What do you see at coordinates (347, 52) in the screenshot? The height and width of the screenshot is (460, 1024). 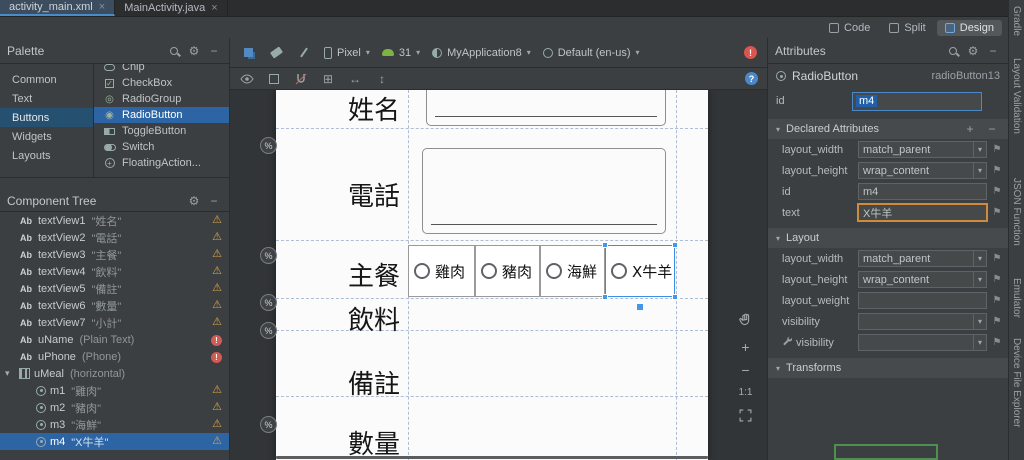 I see `device-selector: Pixel ▾` at bounding box center [347, 52].